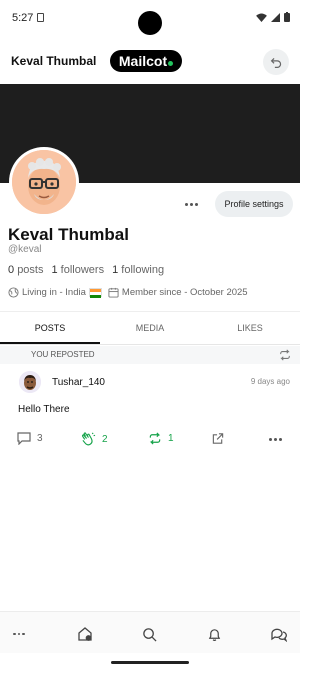  I want to click on member-since-text: Member since - October 2025, so click(184, 292).